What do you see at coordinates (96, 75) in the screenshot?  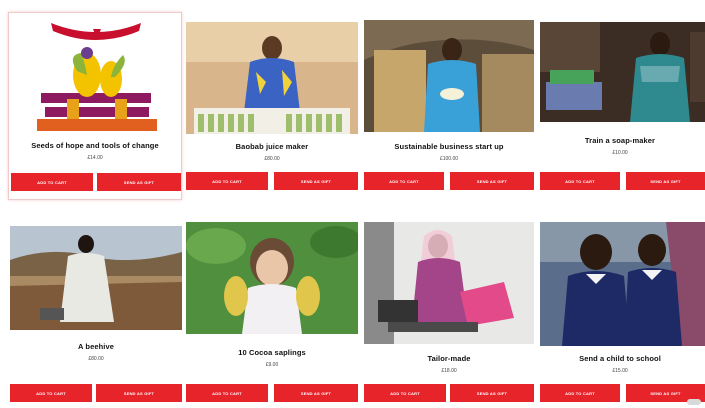 I see `seeds-illustration-icon` at bounding box center [96, 75].